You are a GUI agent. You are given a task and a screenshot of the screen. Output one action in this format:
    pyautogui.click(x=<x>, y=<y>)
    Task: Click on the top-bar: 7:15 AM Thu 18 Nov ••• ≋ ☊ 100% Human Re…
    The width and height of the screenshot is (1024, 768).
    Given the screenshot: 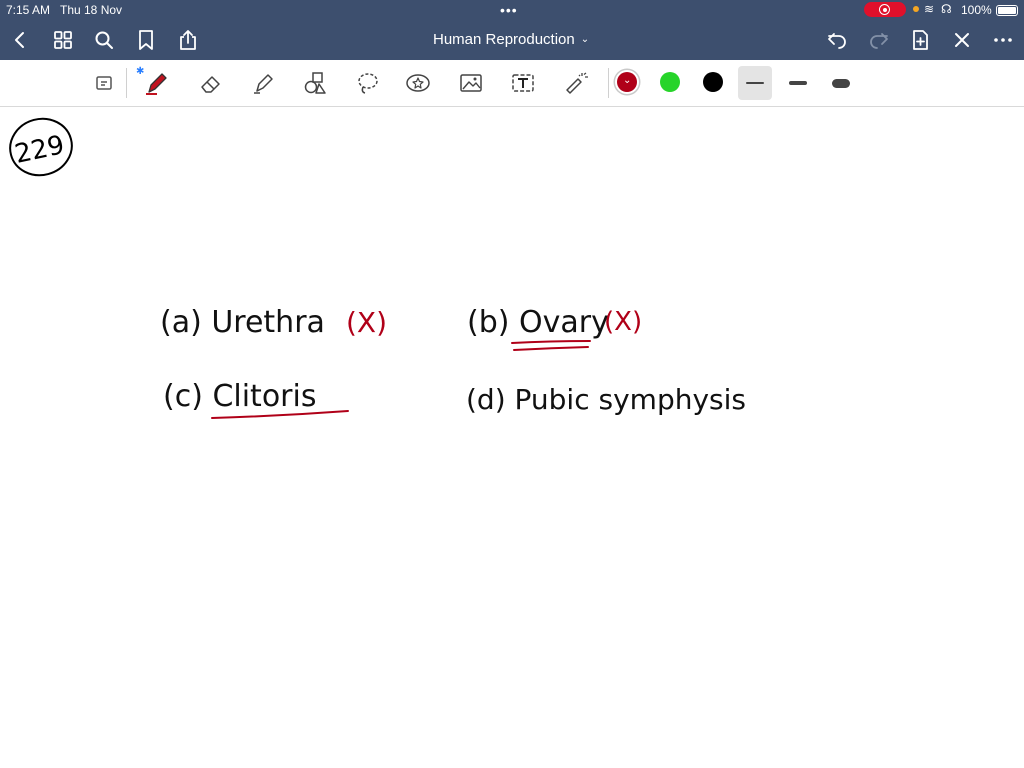 What is the action you would take?
    pyautogui.click(x=512, y=30)
    